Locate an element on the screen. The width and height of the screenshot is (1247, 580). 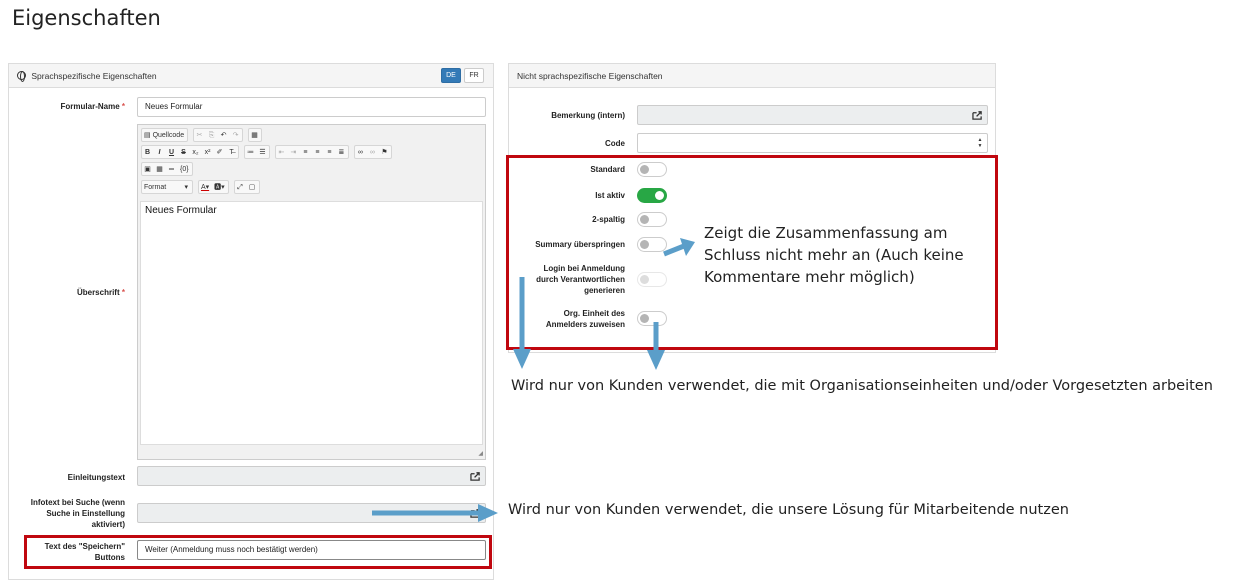
panel-header: Sprachspezifische Eigenschaften DE FR is located at coordinates (251, 76).